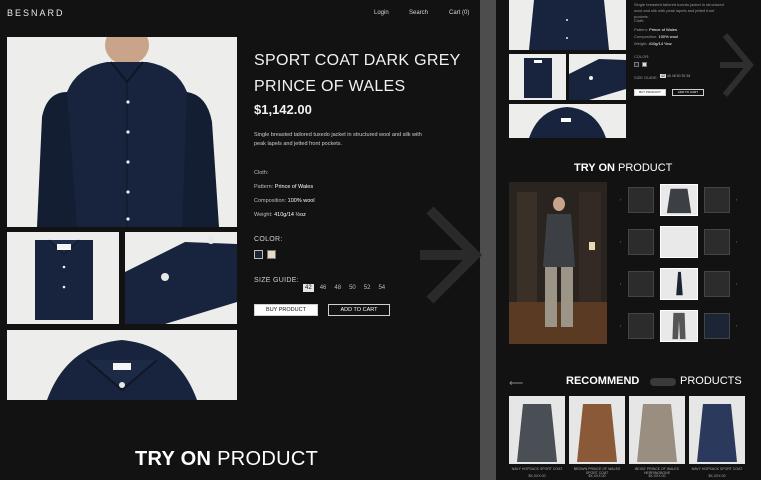  What do you see at coordinates (646, 77) in the screenshot?
I see `right-size-label: SIZE GUIDE:` at bounding box center [646, 77].